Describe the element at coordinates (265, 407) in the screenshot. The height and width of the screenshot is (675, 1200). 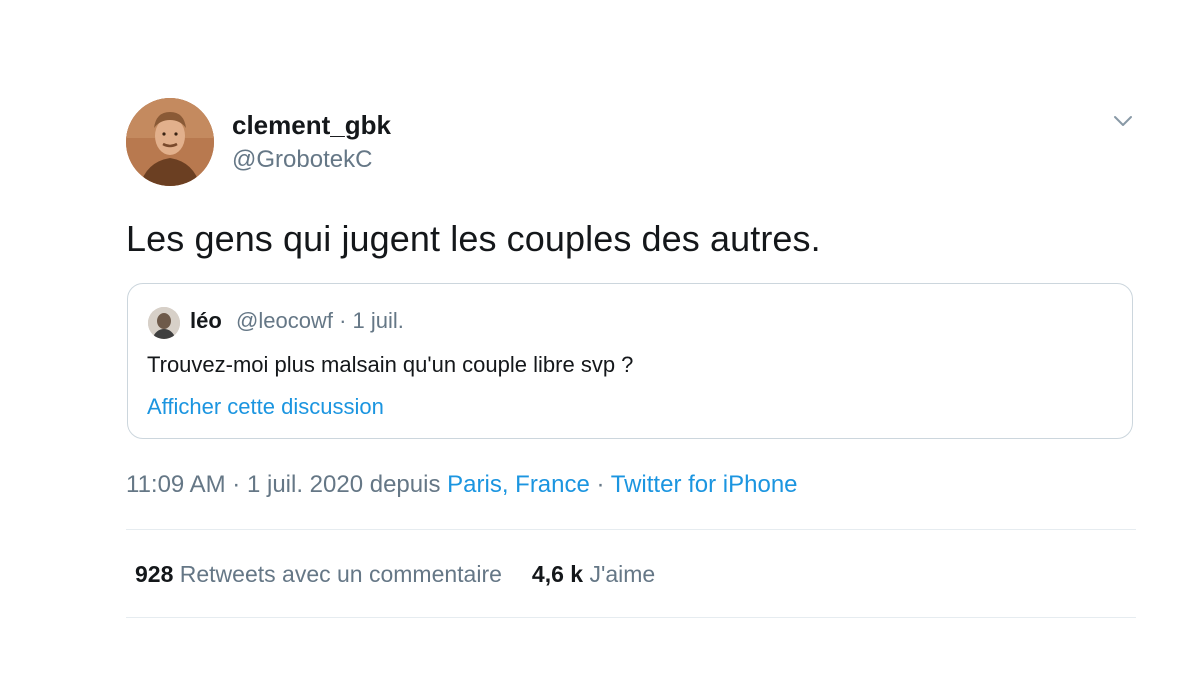
I see `show-thread-link: Afficher cette discussion` at that location.